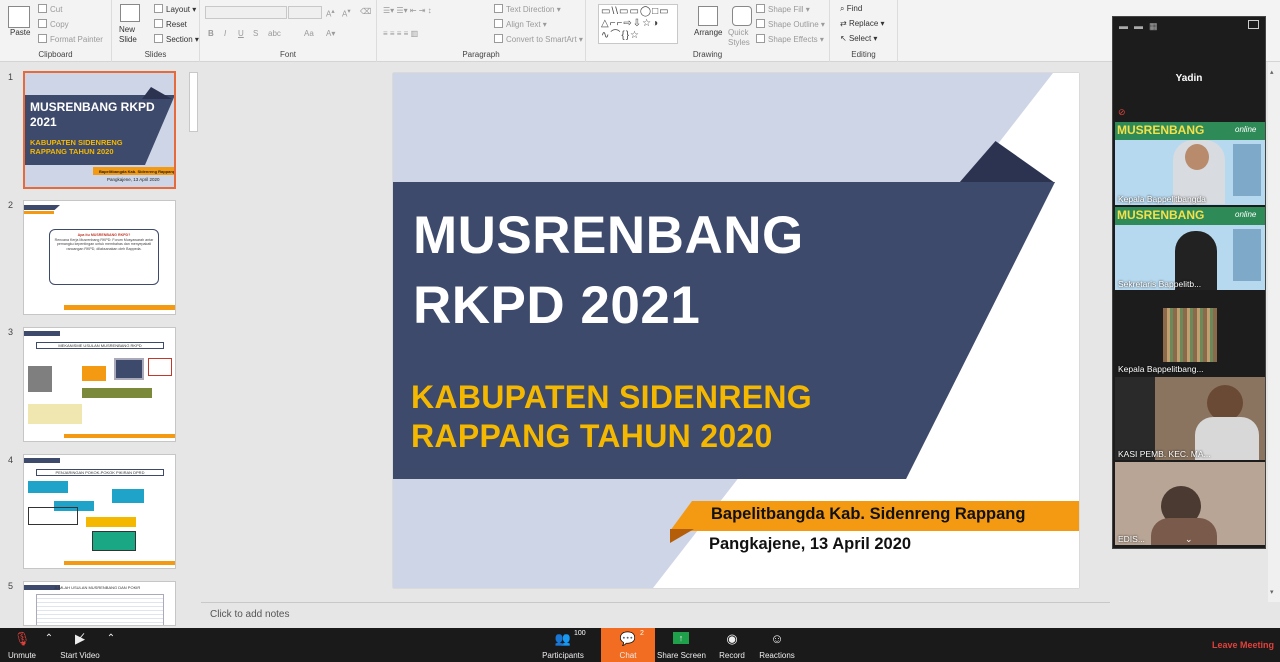 The image size is (1280, 662). I want to click on paste-button: Paste, so click(20, 32).